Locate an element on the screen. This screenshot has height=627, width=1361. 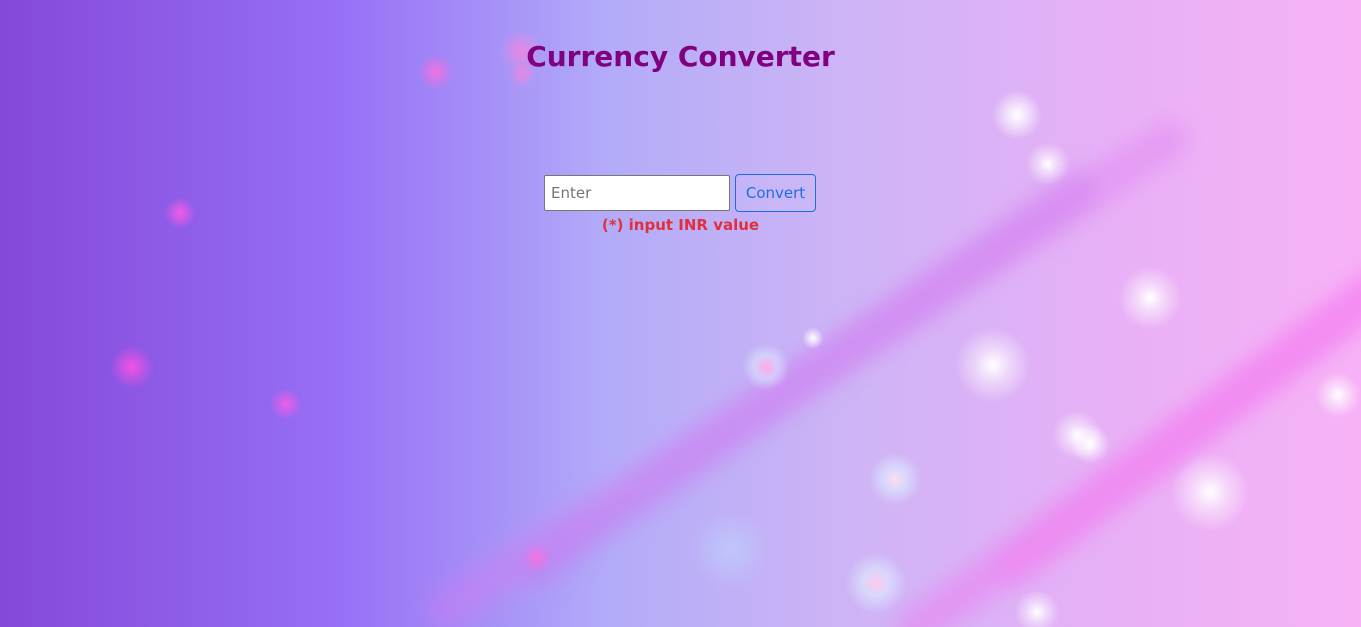
input-hint: (*) input INR value is located at coordinates (680, 225).